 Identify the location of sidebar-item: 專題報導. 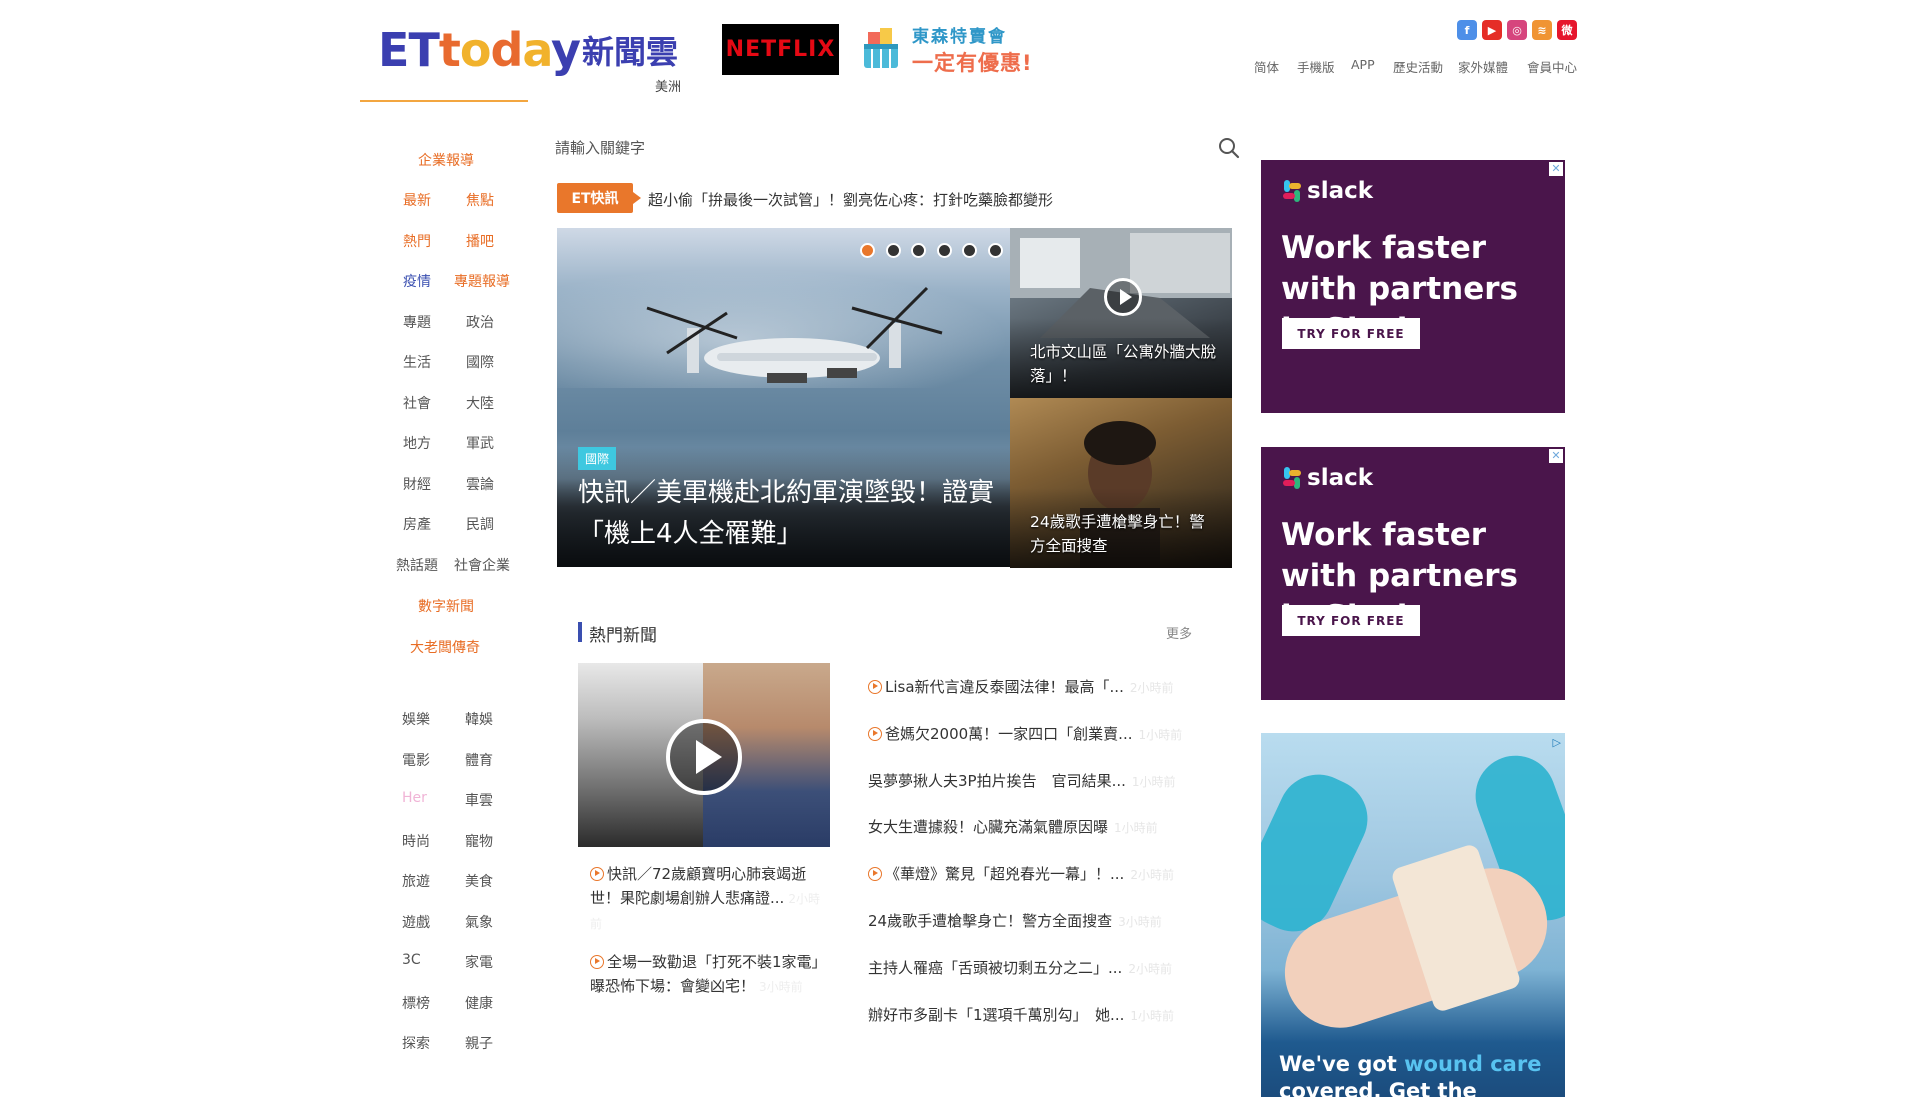
(482, 281).